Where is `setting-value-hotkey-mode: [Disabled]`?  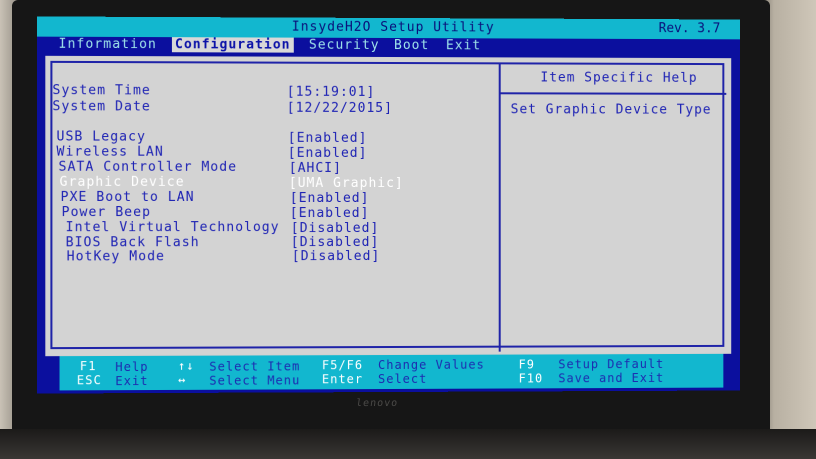 setting-value-hotkey-mode: [Disabled] is located at coordinates (336, 256).